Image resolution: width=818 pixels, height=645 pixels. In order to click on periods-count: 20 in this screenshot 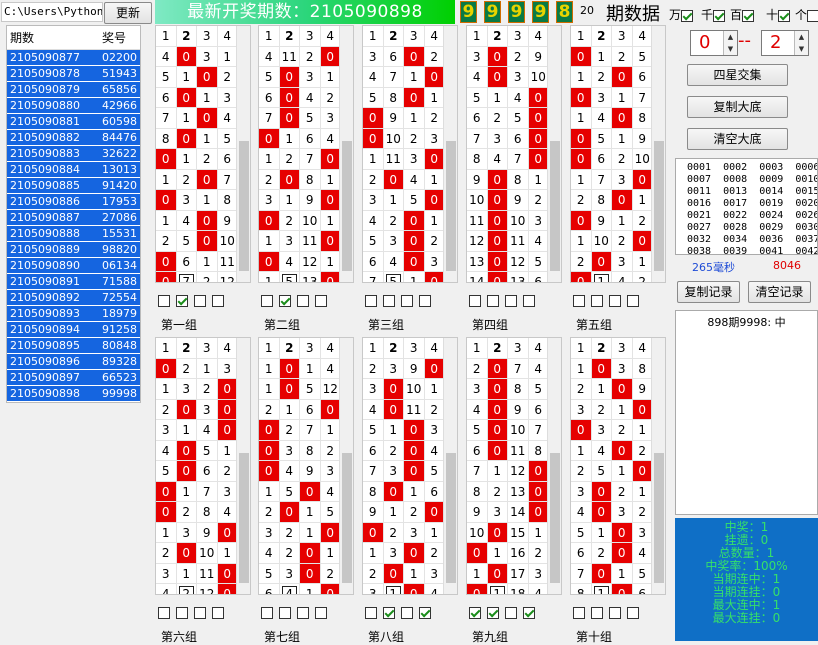, I will do `click(587, 10)`.